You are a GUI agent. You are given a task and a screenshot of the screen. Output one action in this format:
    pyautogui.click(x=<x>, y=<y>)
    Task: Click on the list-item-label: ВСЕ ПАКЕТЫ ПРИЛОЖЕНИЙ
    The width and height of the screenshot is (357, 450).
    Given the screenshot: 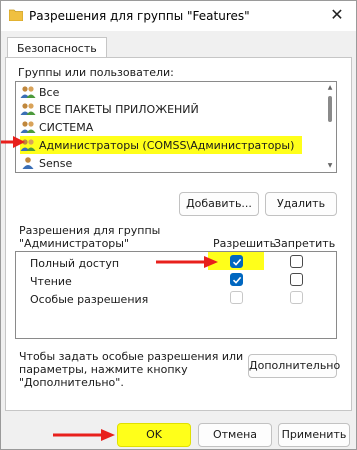 What is the action you would take?
    pyautogui.click(x=119, y=109)
    